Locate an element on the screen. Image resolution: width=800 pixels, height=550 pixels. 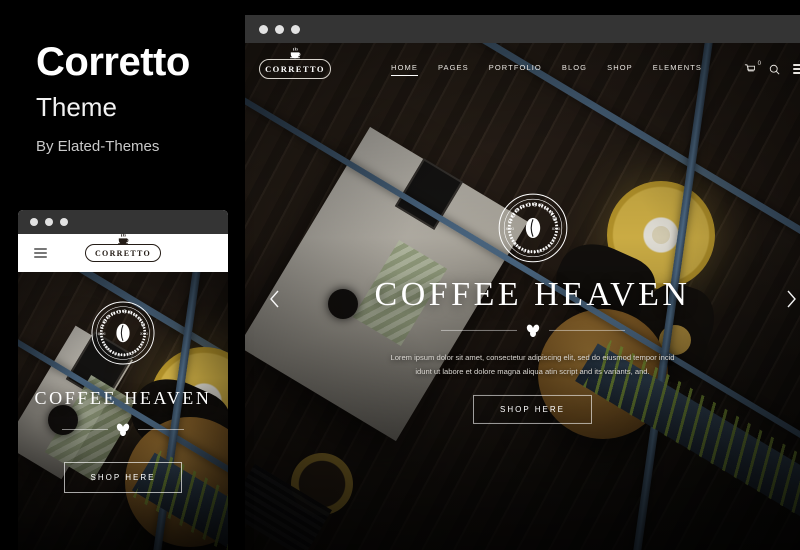
mobile-site-logo-text: CORRETTO is located at coordinates (123, 253).